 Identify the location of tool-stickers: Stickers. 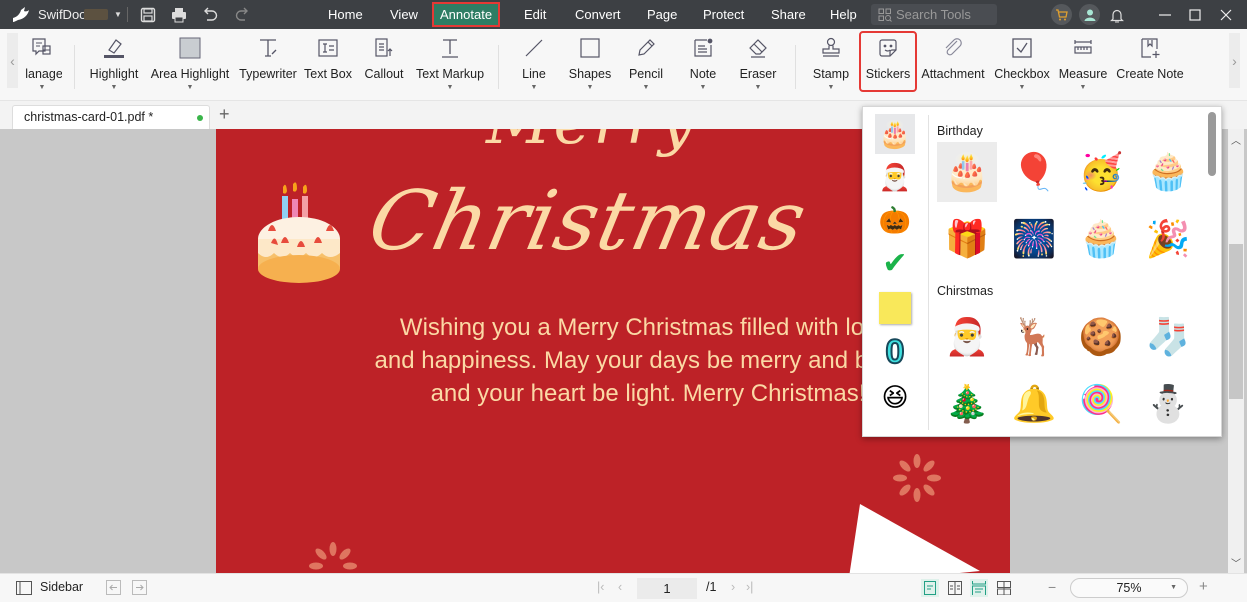
(888, 61).